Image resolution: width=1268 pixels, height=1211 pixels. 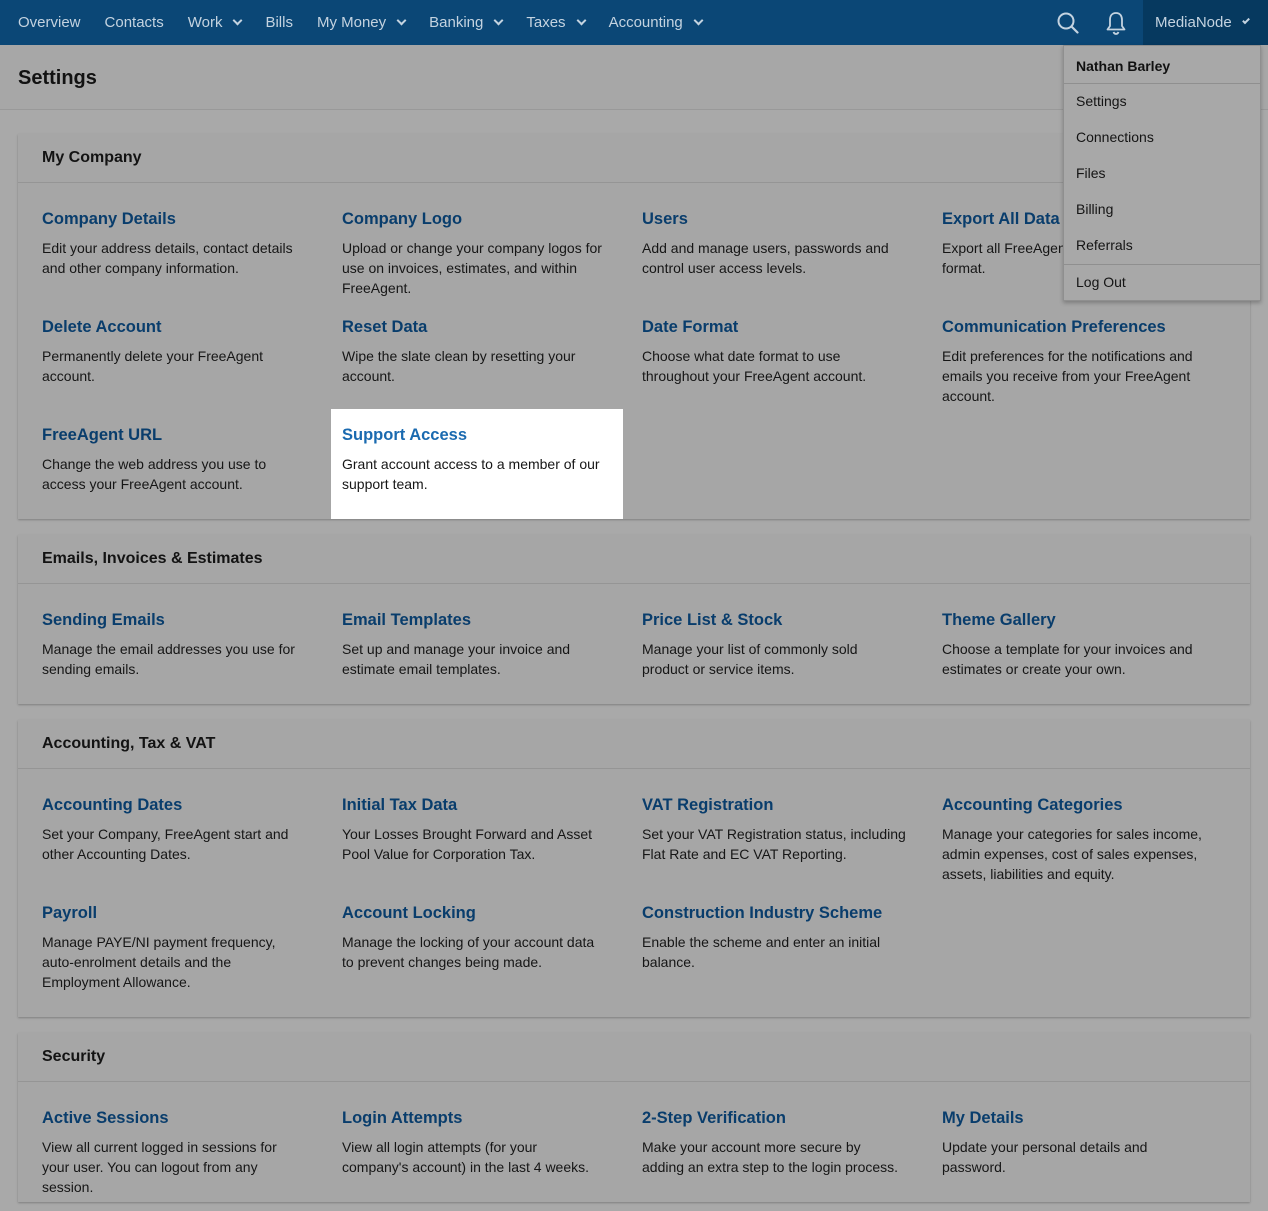 What do you see at coordinates (205, 22) in the screenshot?
I see `nav-label: Work` at bounding box center [205, 22].